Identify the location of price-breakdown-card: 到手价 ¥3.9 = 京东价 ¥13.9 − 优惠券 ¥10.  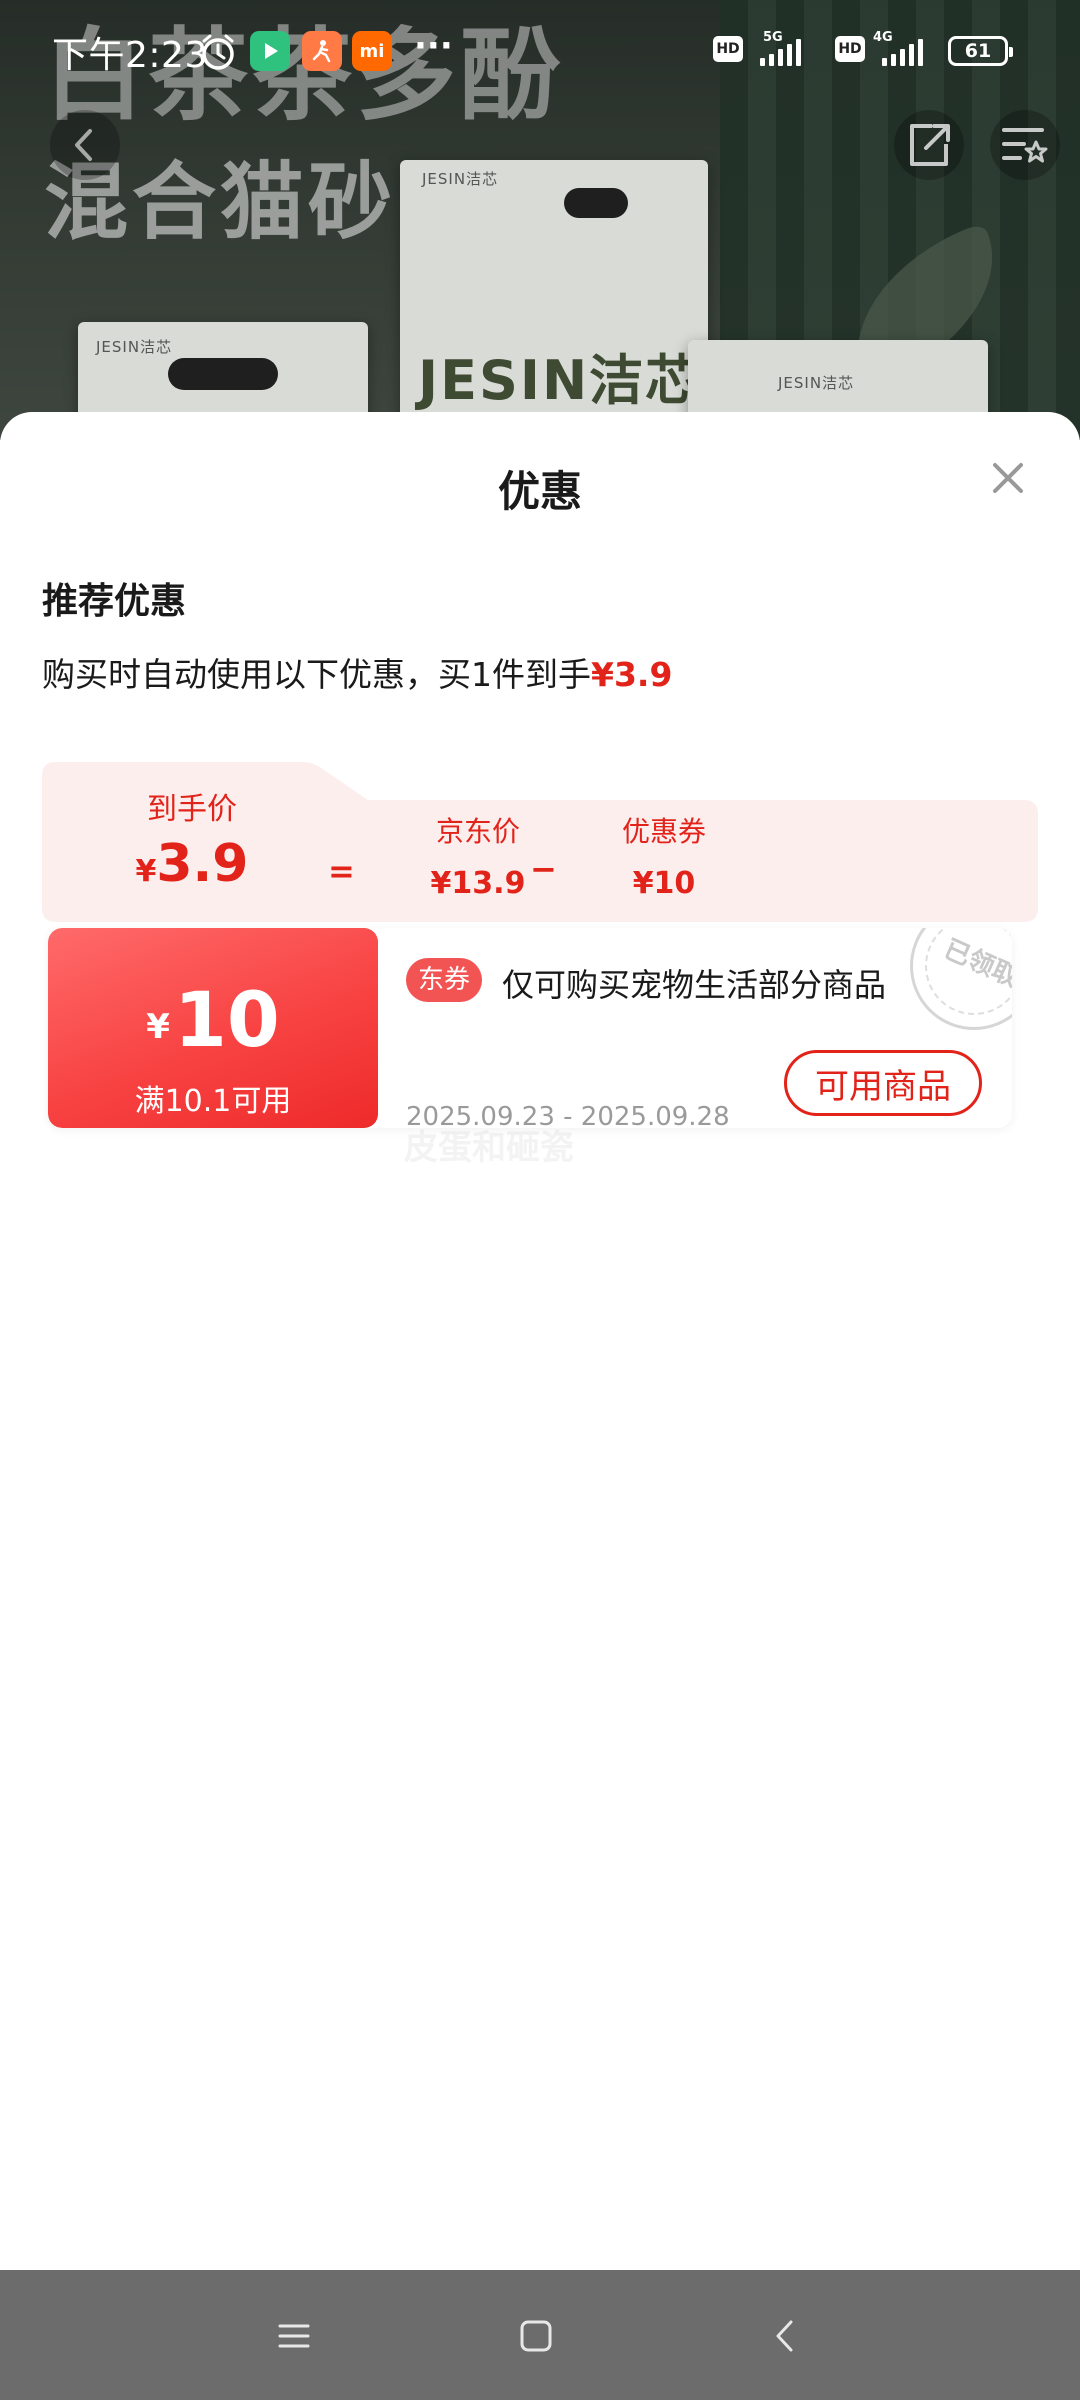
(540, 842).